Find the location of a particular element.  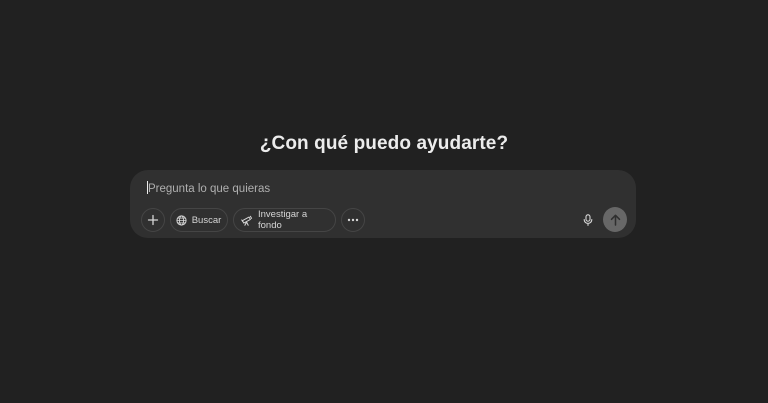

search-button-label: Buscar is located at coordinates (206, 220).